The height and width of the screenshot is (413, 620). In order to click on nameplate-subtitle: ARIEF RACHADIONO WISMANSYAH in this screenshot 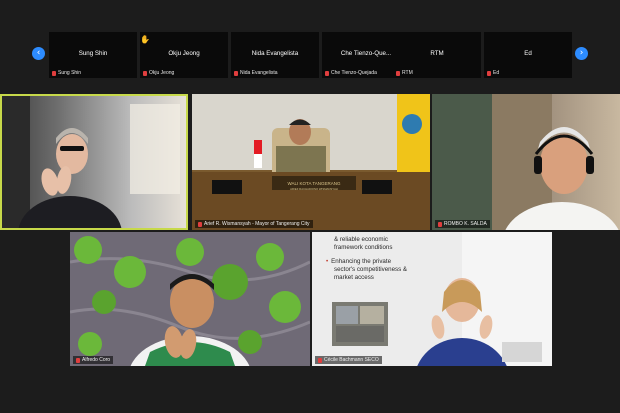, I will do `click(314, 189)`.